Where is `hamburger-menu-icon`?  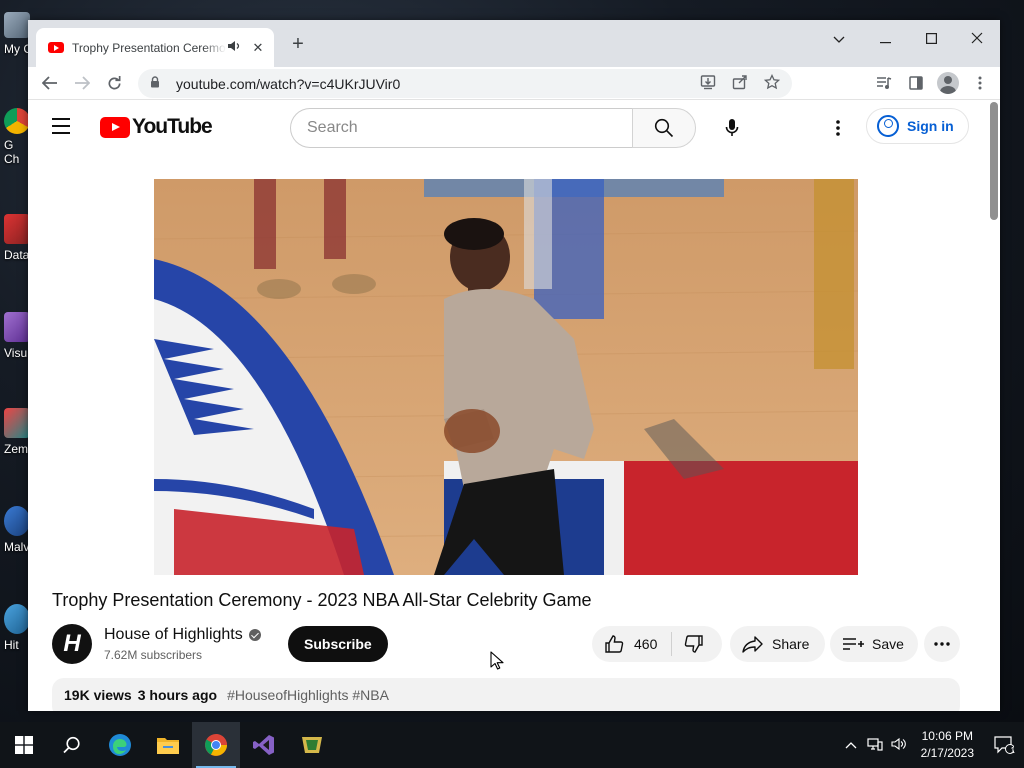
hamburger-menu-icon is located at coordinates (64, 127).